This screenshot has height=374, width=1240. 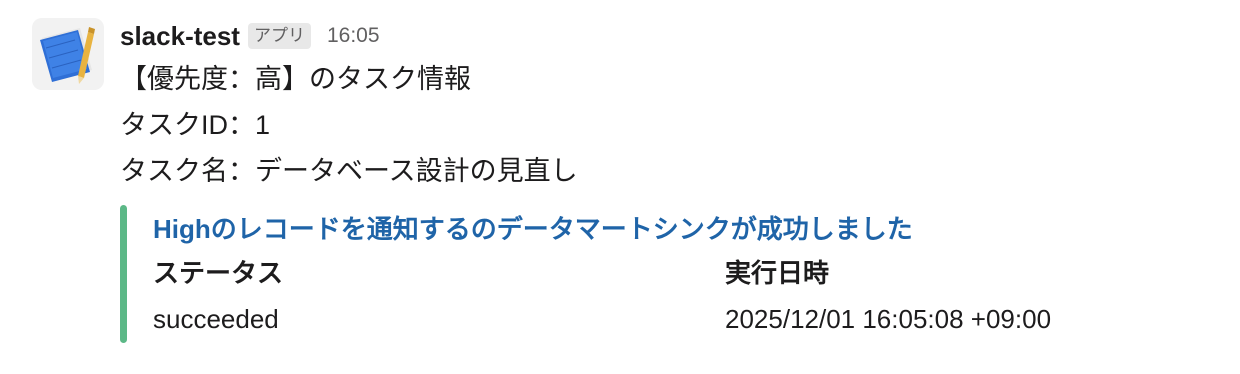 I want to click on sender-name: slack-test, so click(x=180, y=36).